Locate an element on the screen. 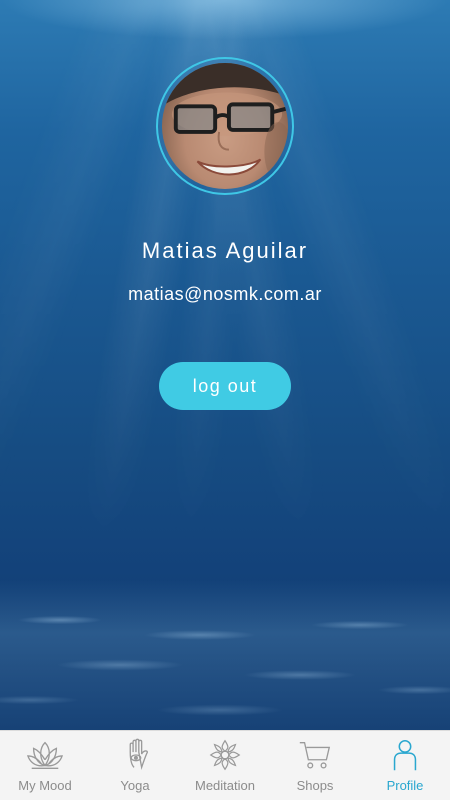  tab-label: Yoga is located at coordinates (135, 785).